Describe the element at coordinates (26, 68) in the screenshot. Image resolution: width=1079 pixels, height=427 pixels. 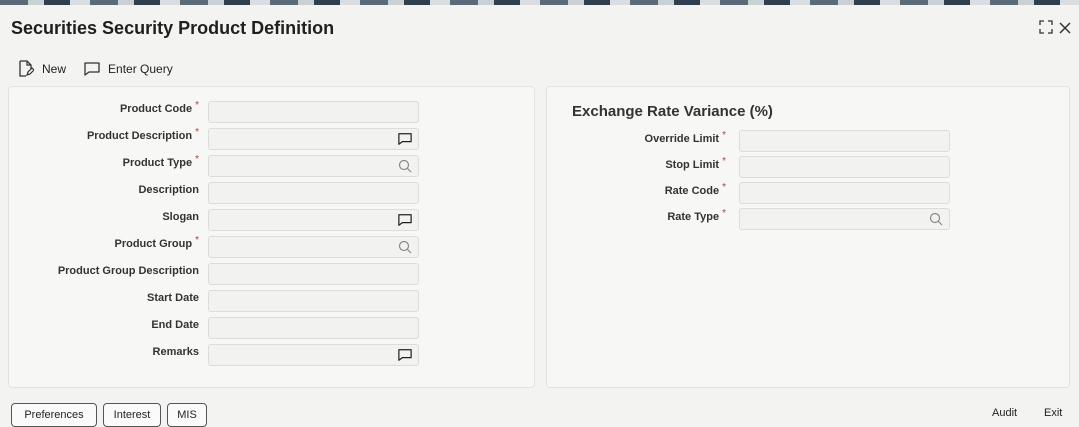
I see `new-document-icon` at that location.